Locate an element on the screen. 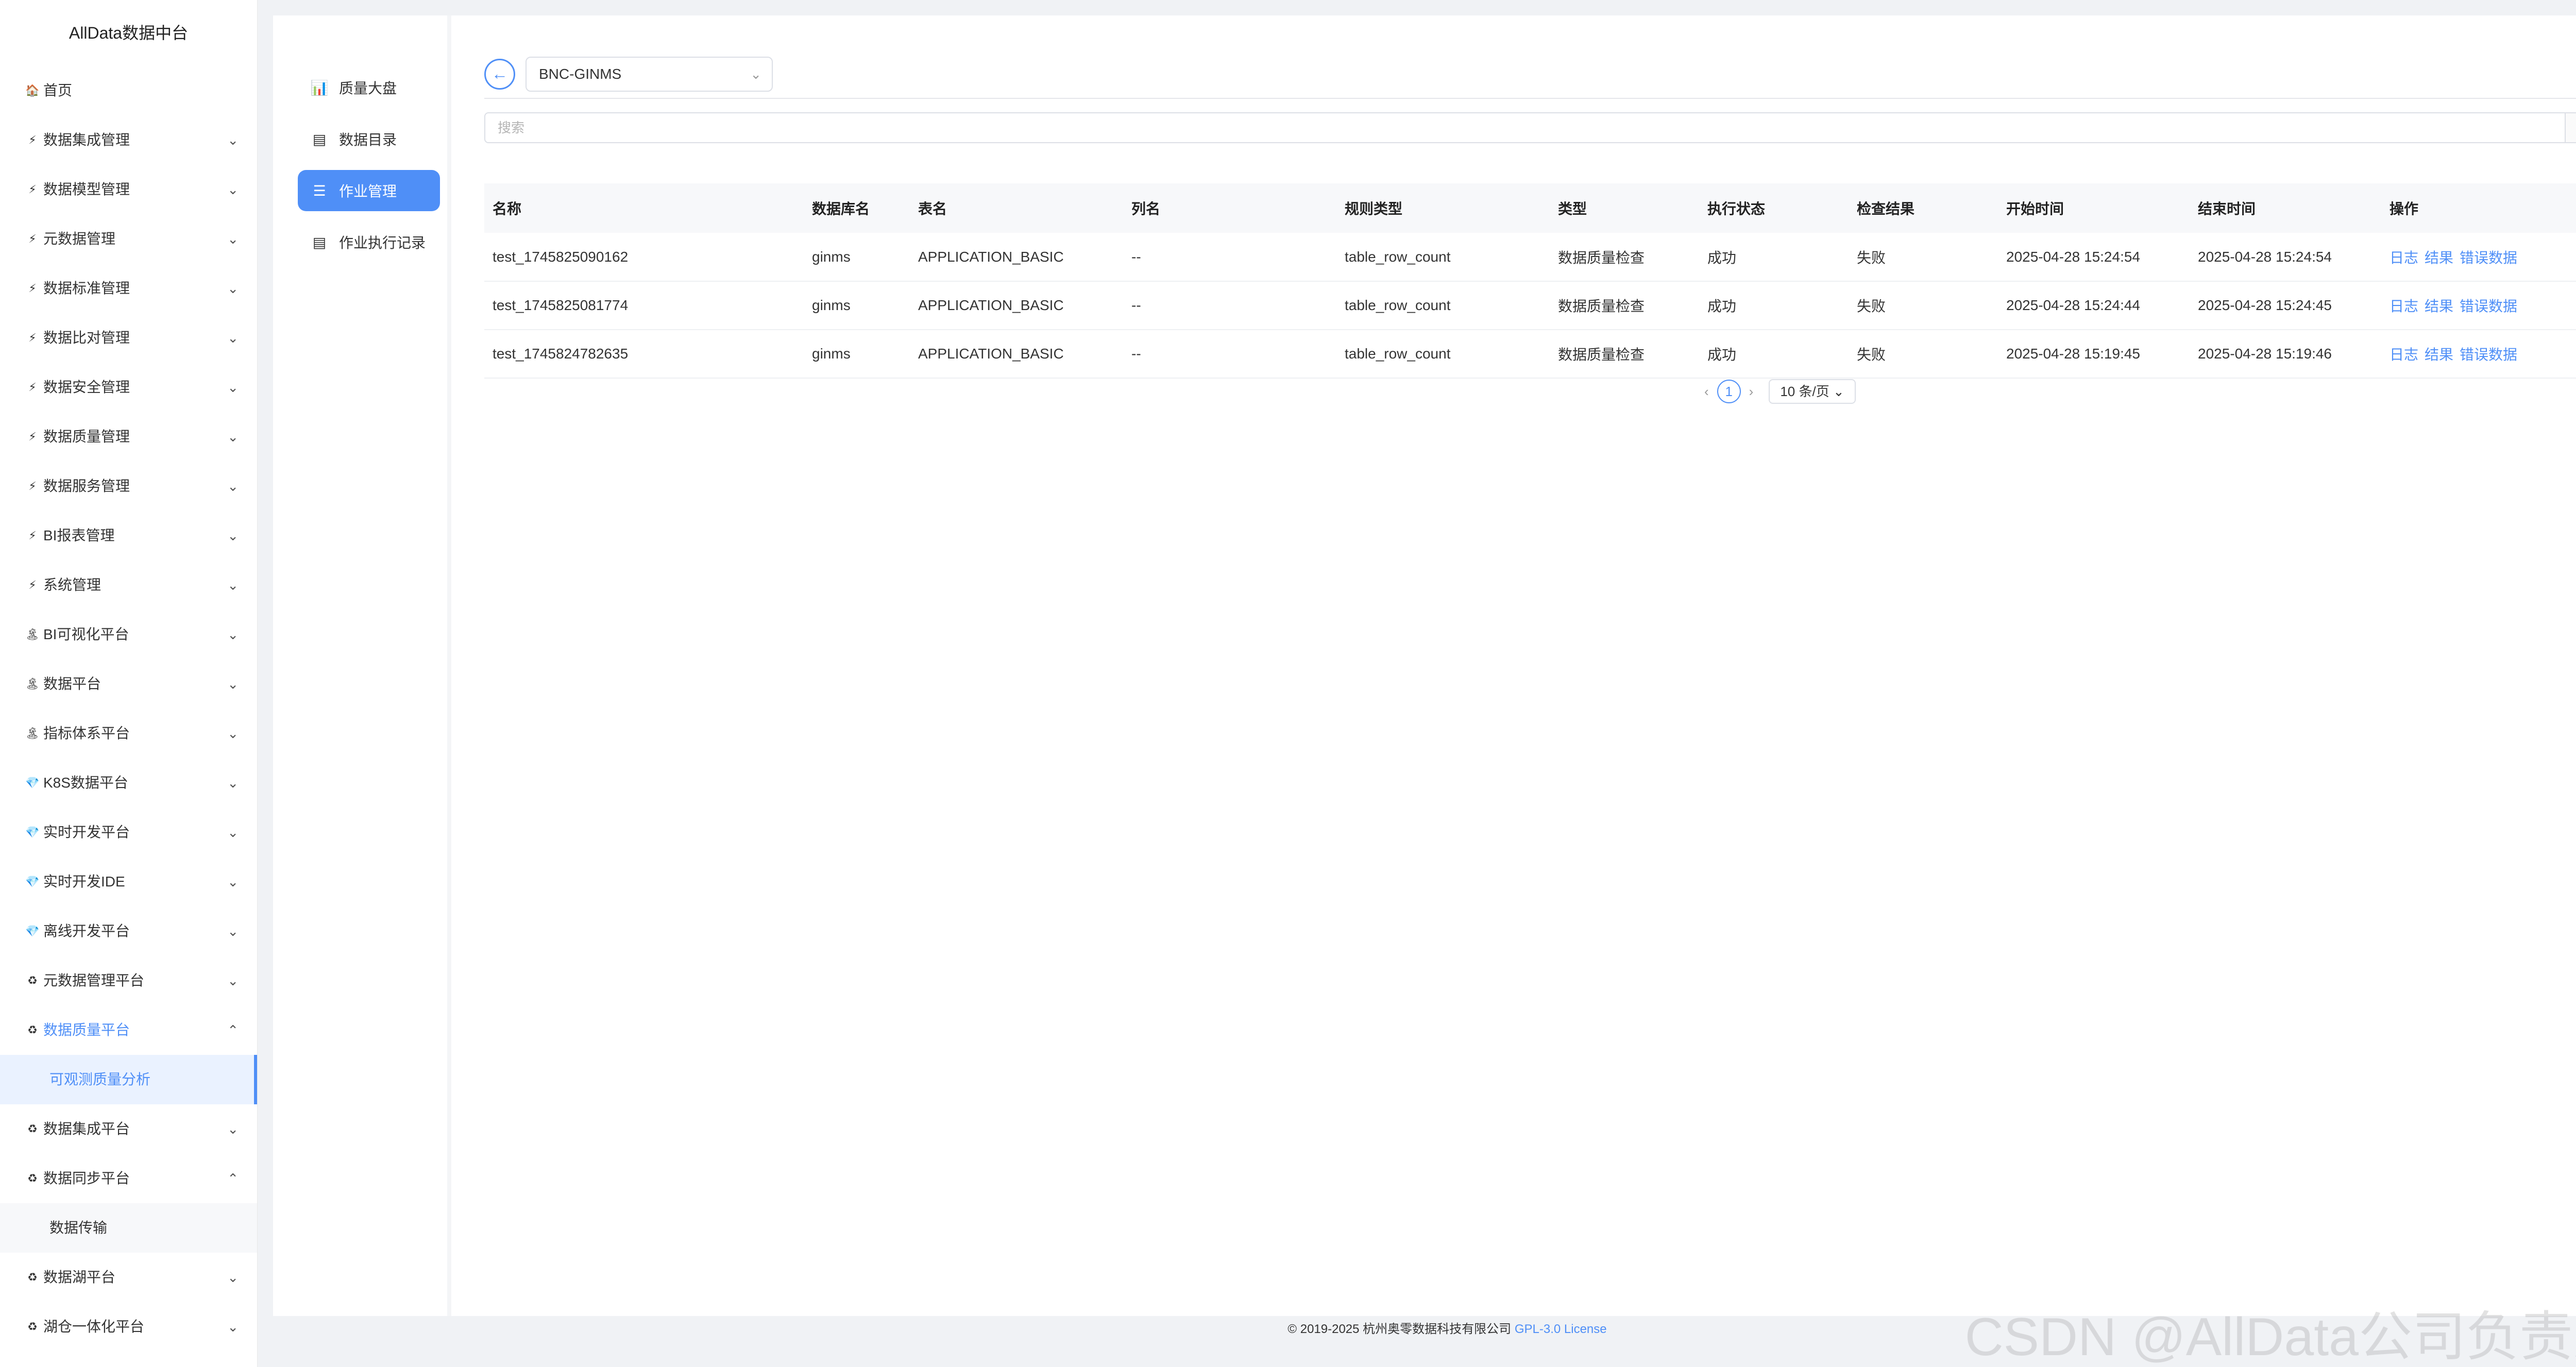 This screenshot has height=1367, width=2576. sidebar-item: ♻ 数据同步平台 ⌃ is located at coordinates (128, 1178).